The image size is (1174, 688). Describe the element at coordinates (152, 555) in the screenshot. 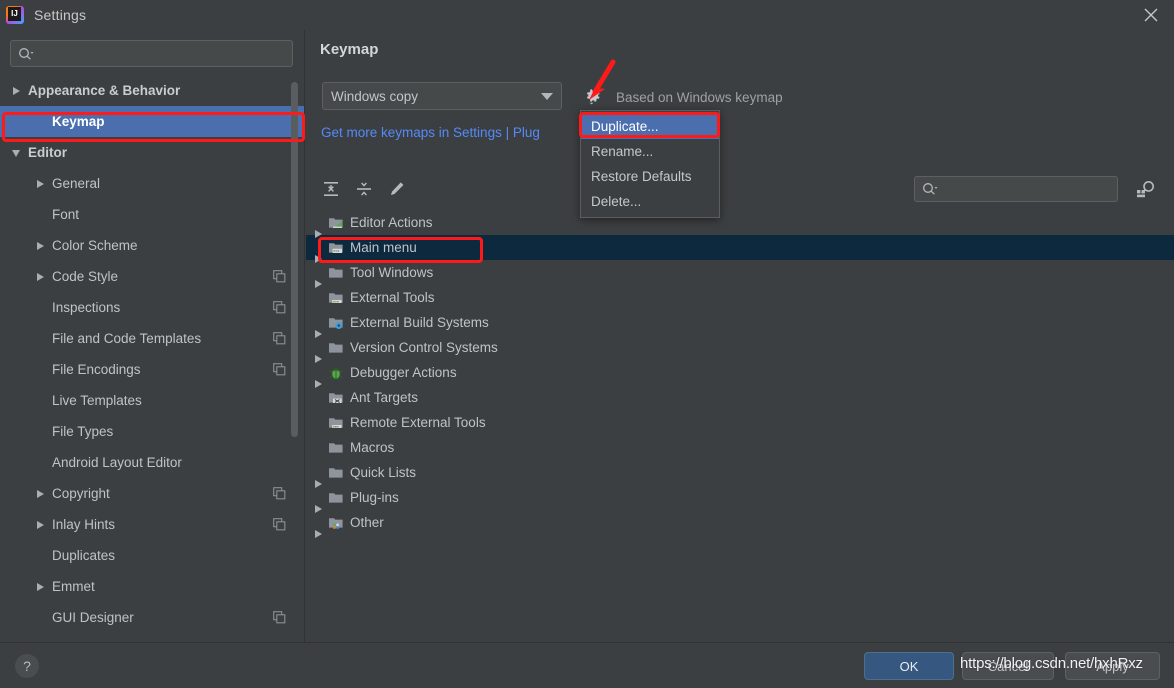

I see `sidebar-item-duplicates: Duplicates` at that location.